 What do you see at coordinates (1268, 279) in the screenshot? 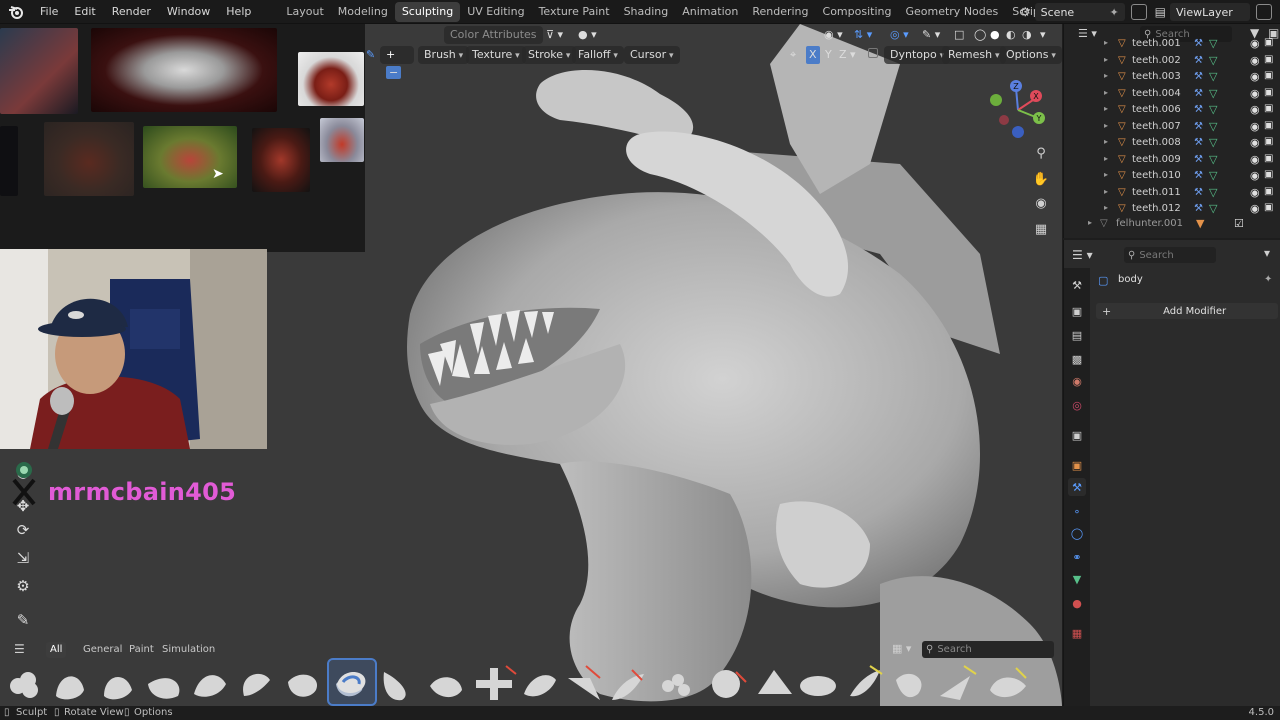
I see `pin-icon: ✦` at bounding box center [1268, 279].